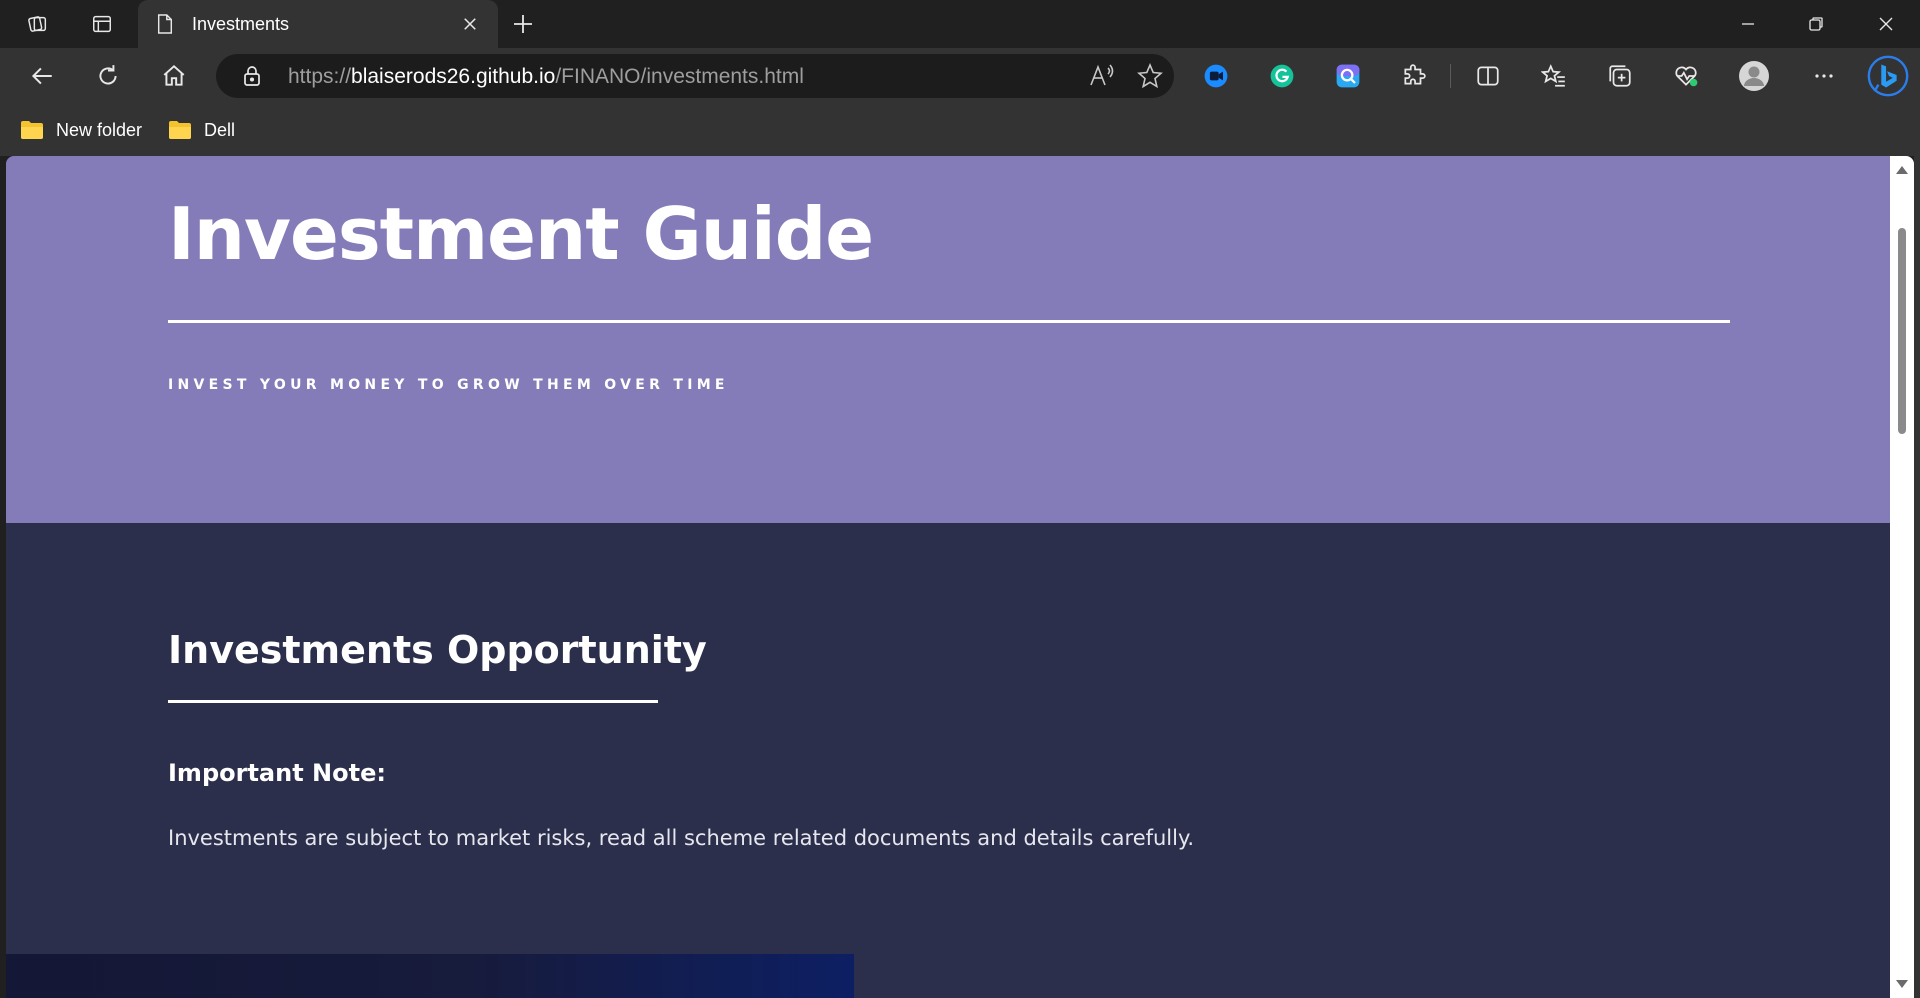 Image resolution: width=1920 pixels, height=998 pixels. I want to click on favorites-list-icon, so click(1553, 75).